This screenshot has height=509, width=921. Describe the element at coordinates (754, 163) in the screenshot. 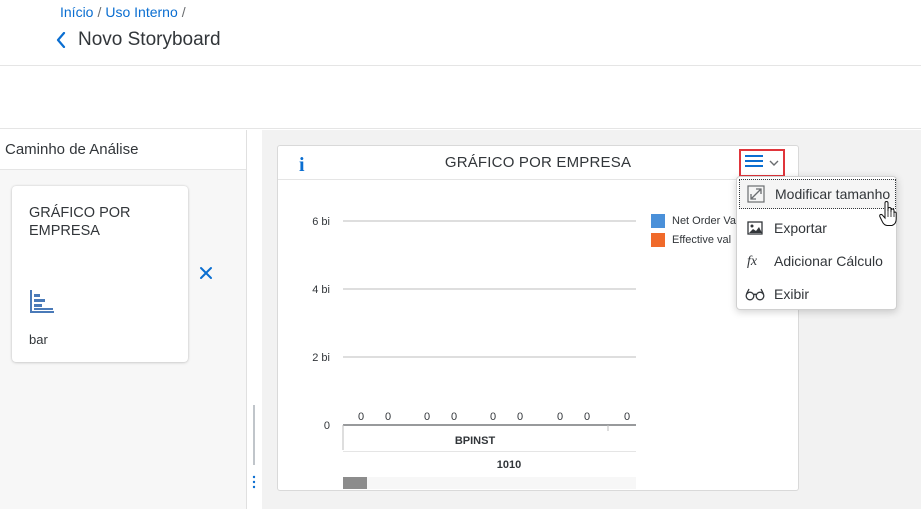

I see `hamburger-menu-icon` at that location.